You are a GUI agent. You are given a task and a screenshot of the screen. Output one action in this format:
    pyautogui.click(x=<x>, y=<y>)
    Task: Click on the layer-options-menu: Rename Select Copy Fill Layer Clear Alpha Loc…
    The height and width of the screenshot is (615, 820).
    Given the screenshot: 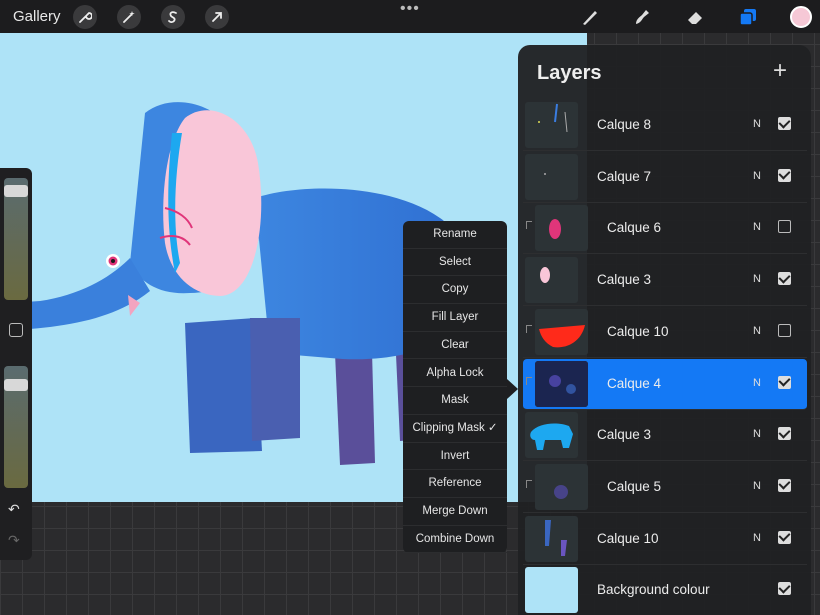 What is the action you would take?
    pyautogui.click(x=455, y=387)
    